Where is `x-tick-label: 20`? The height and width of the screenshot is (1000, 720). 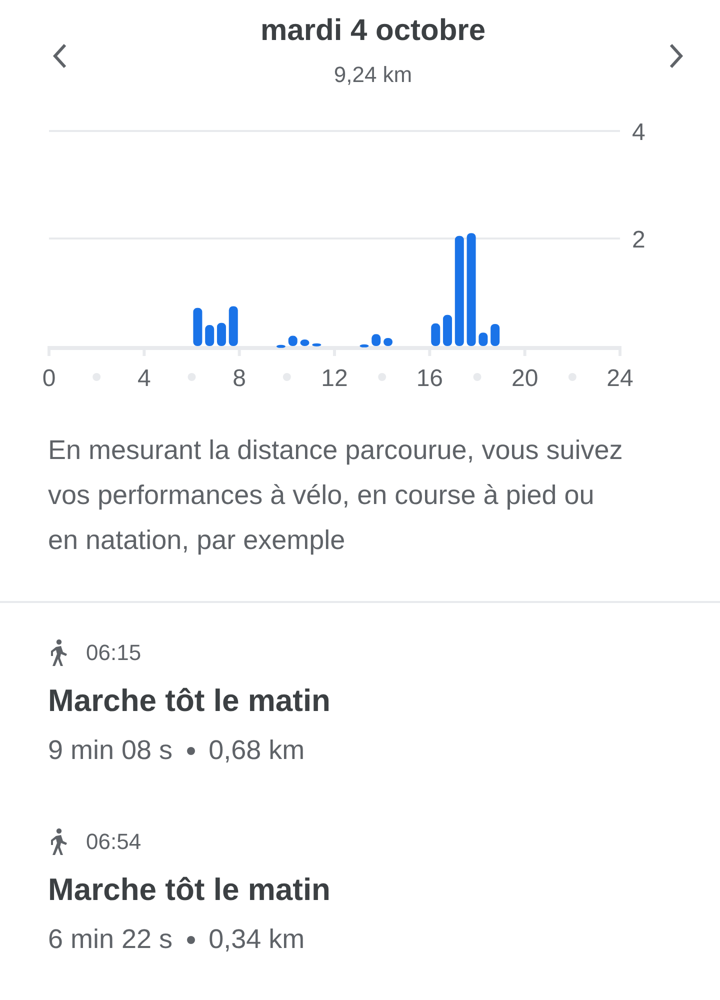 x-tick-label: 20 is located at coordinates (524, 378).